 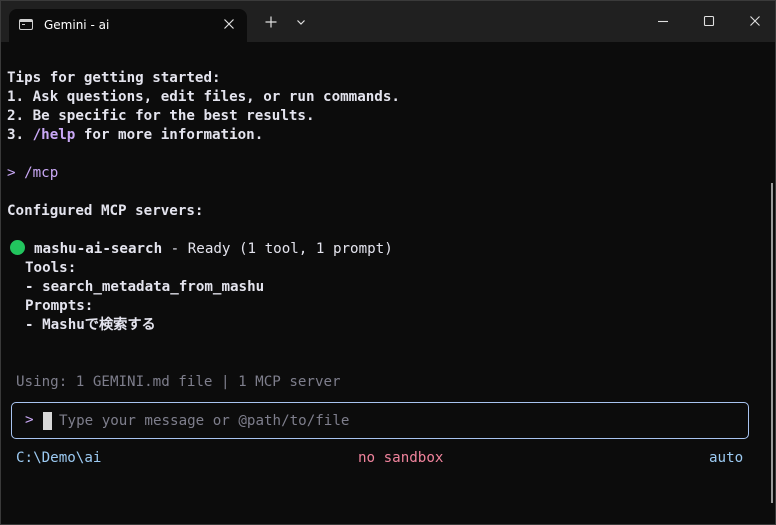 What do you see at coordinates (98, 249) in the screenshot?
I see `server-name: mashu-ai-search` at bounding box center [98, 249].